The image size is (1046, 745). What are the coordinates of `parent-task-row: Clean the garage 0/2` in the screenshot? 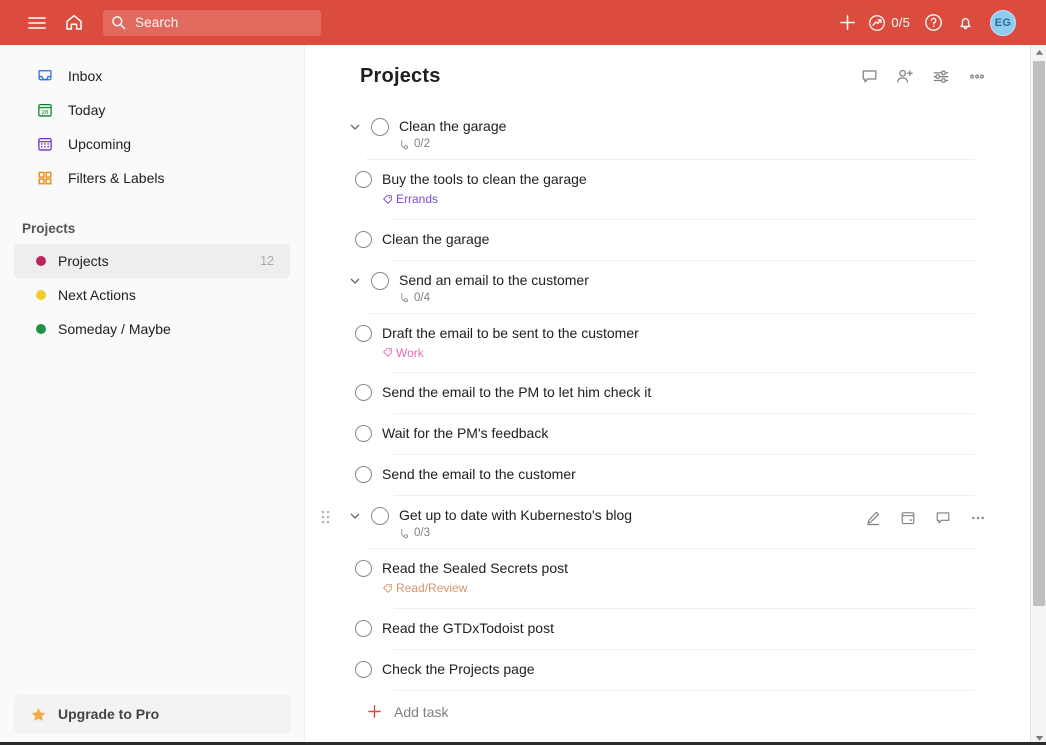 It's located at (675, 133).